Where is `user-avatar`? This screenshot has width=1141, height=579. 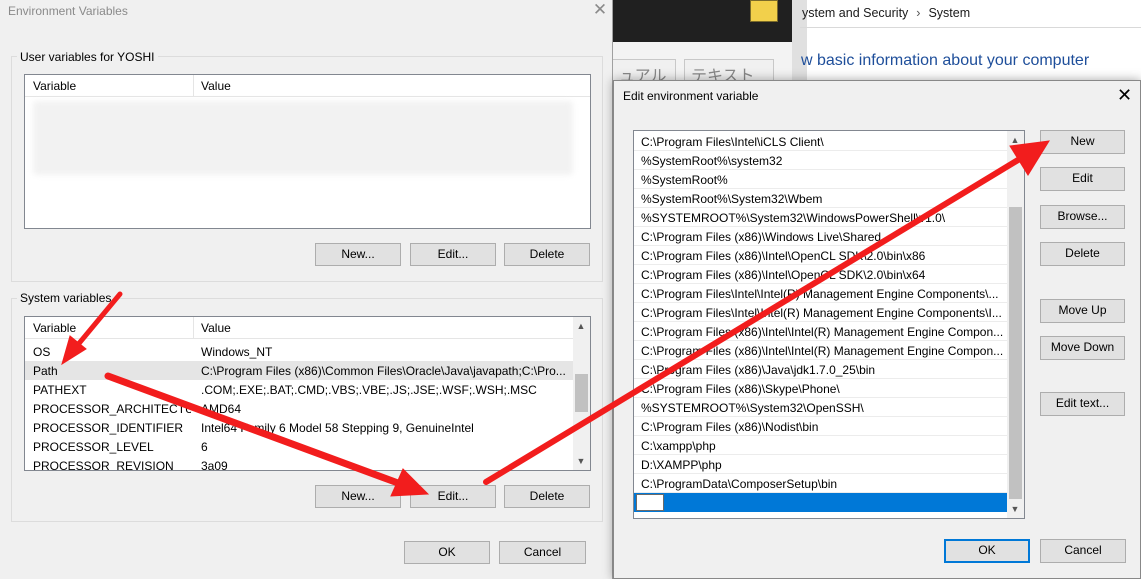
user-avatar is located at coordinates (764, 11).